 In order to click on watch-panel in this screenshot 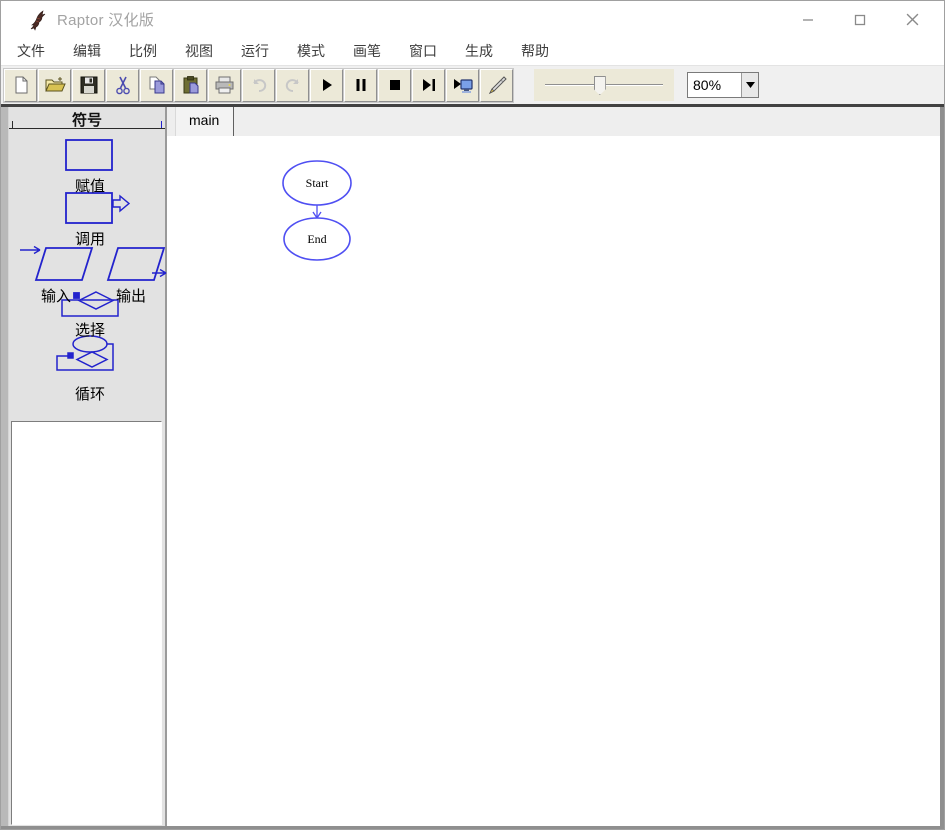, I will do `click(86, 623)`.